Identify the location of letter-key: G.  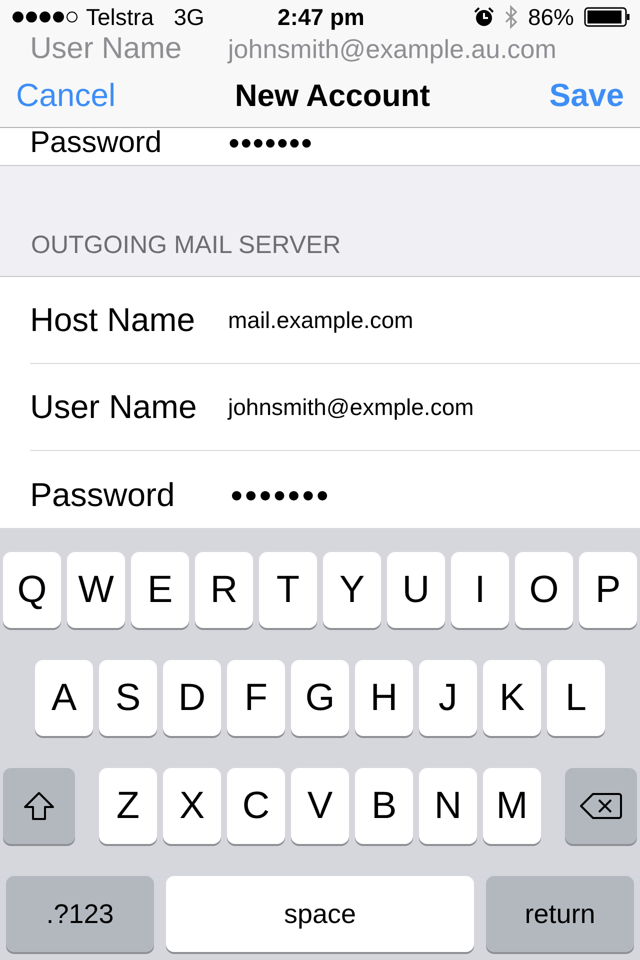
(320, 698).